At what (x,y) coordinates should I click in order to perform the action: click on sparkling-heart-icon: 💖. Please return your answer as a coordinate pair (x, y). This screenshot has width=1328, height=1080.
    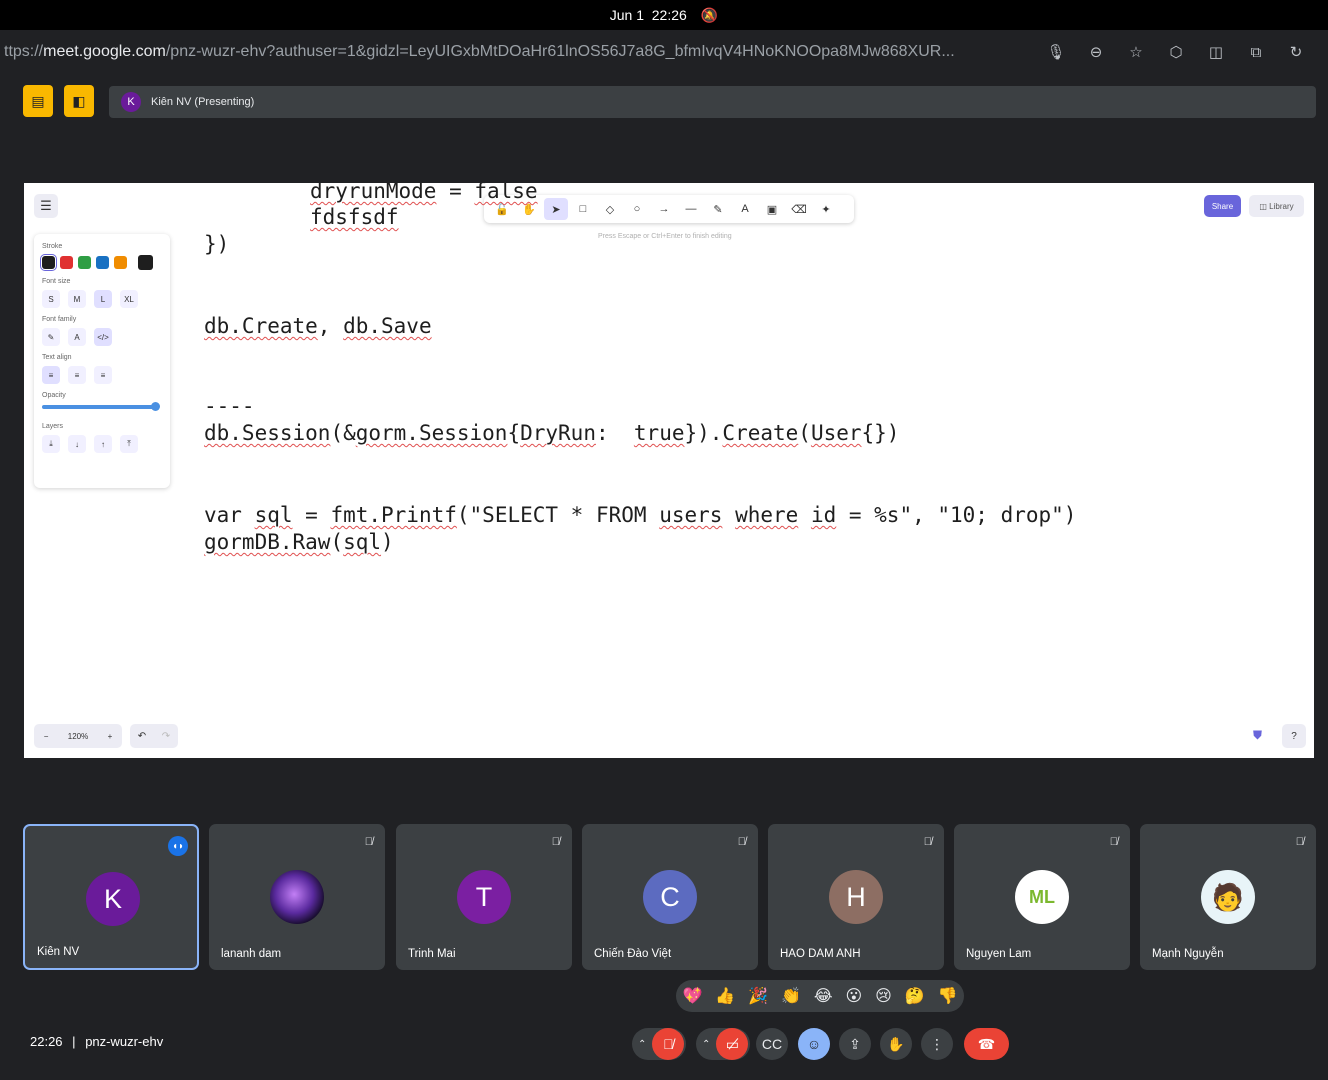
    Looking at the image, I should click on (692, 996).